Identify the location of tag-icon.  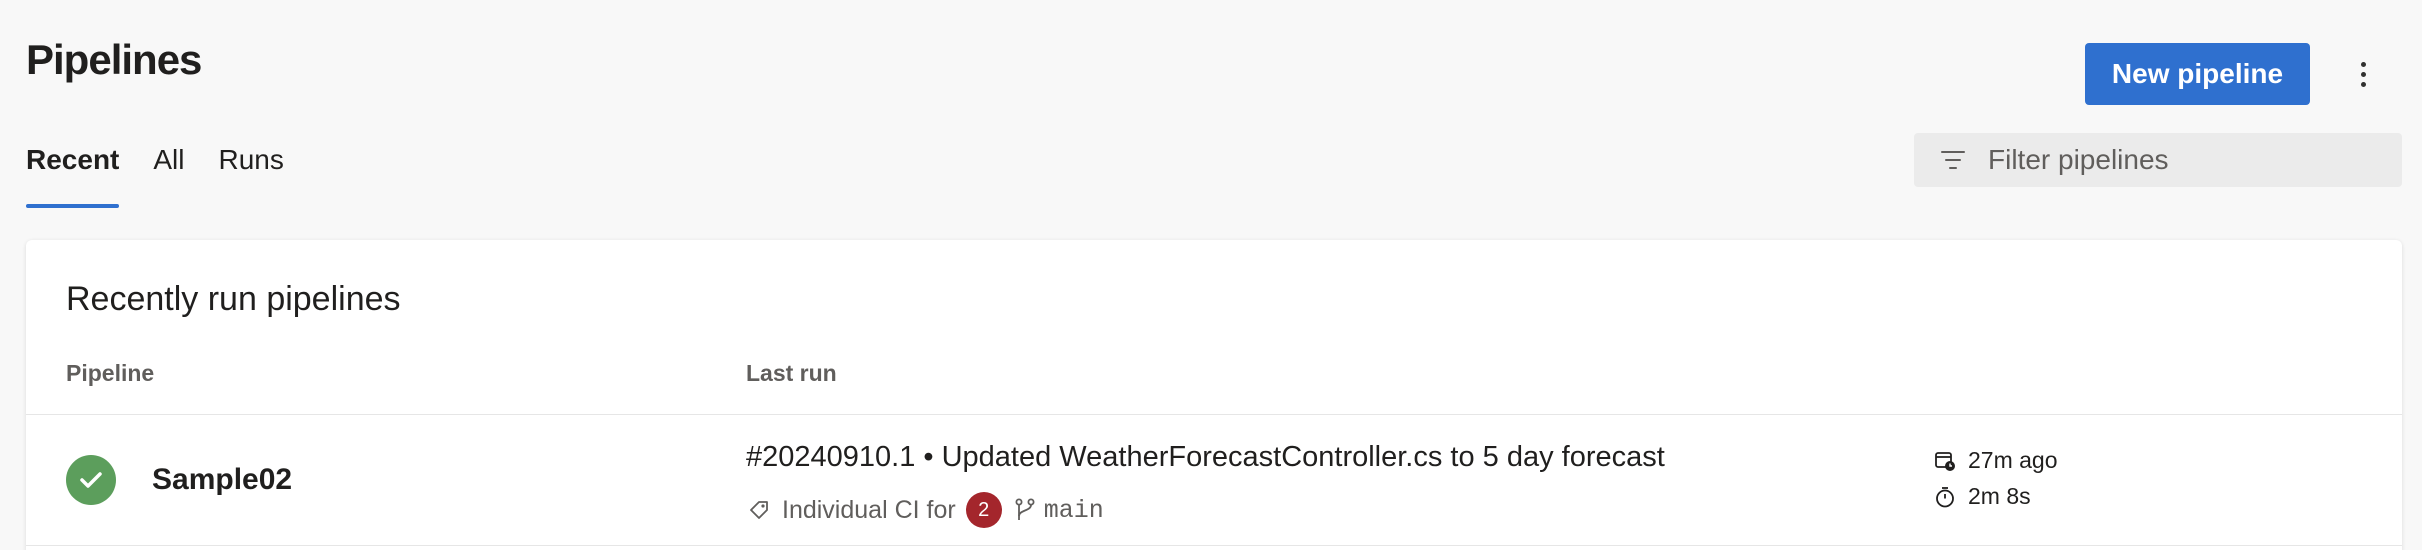
(759, 510).